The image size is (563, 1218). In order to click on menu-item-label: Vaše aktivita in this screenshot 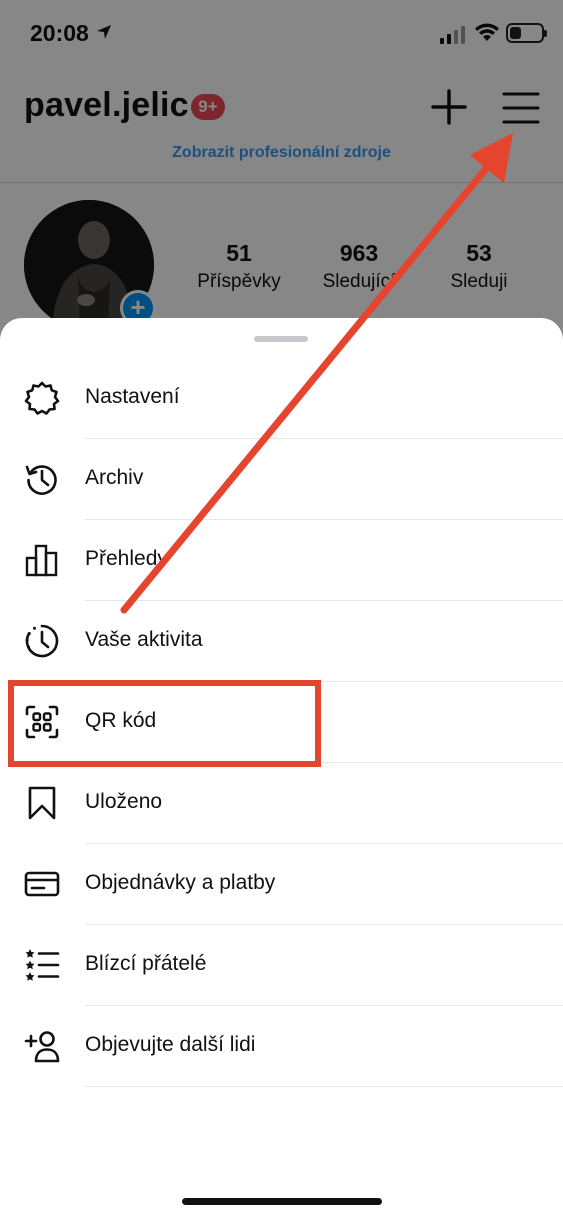, I will do `click(144, 639)`.